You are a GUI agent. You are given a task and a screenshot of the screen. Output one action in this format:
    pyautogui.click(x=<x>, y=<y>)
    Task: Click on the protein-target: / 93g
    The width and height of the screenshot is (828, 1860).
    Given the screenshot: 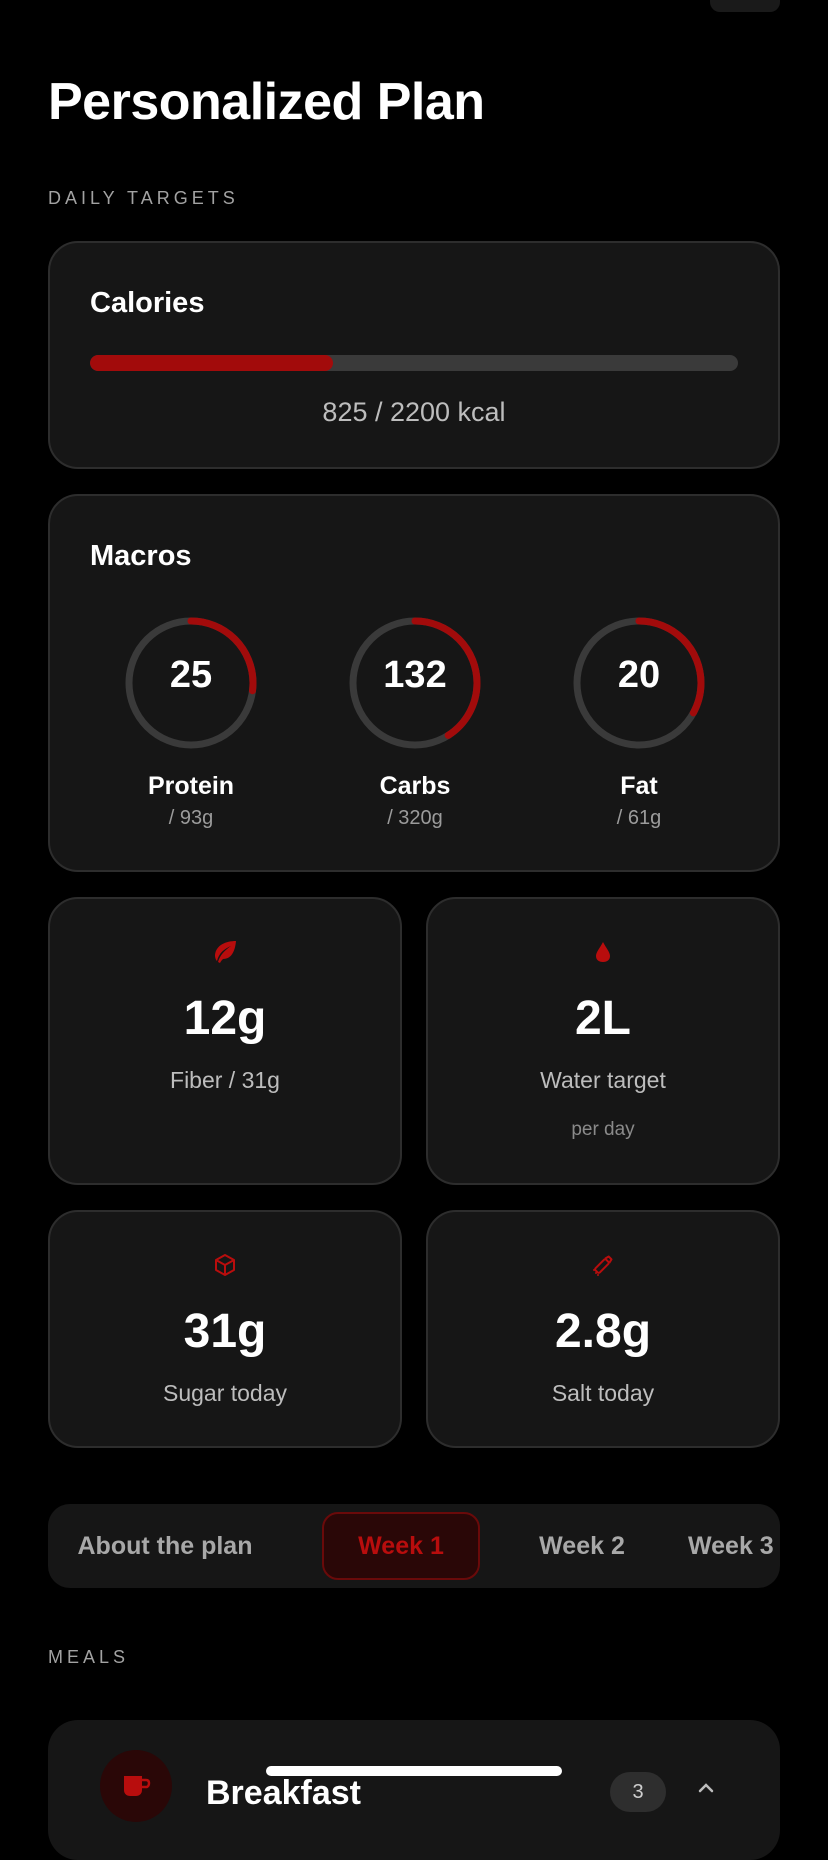 What is the action you would take?
    pyautogui.click(x=191, y=818)
    